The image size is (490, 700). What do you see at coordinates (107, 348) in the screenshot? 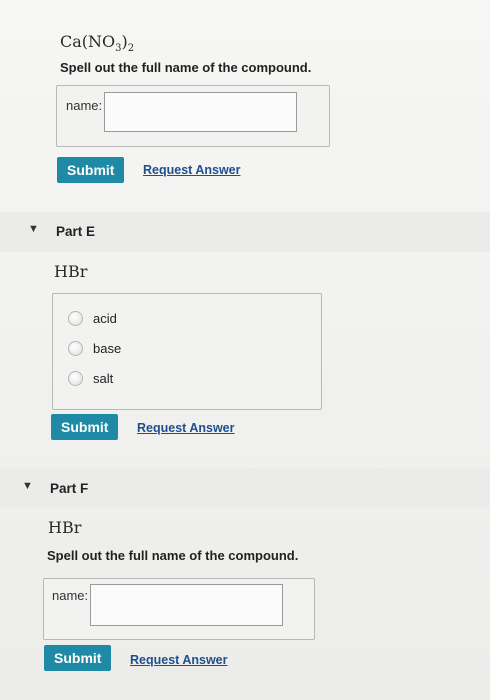
I see `radio-label: base` at bounding box center [107, 348].